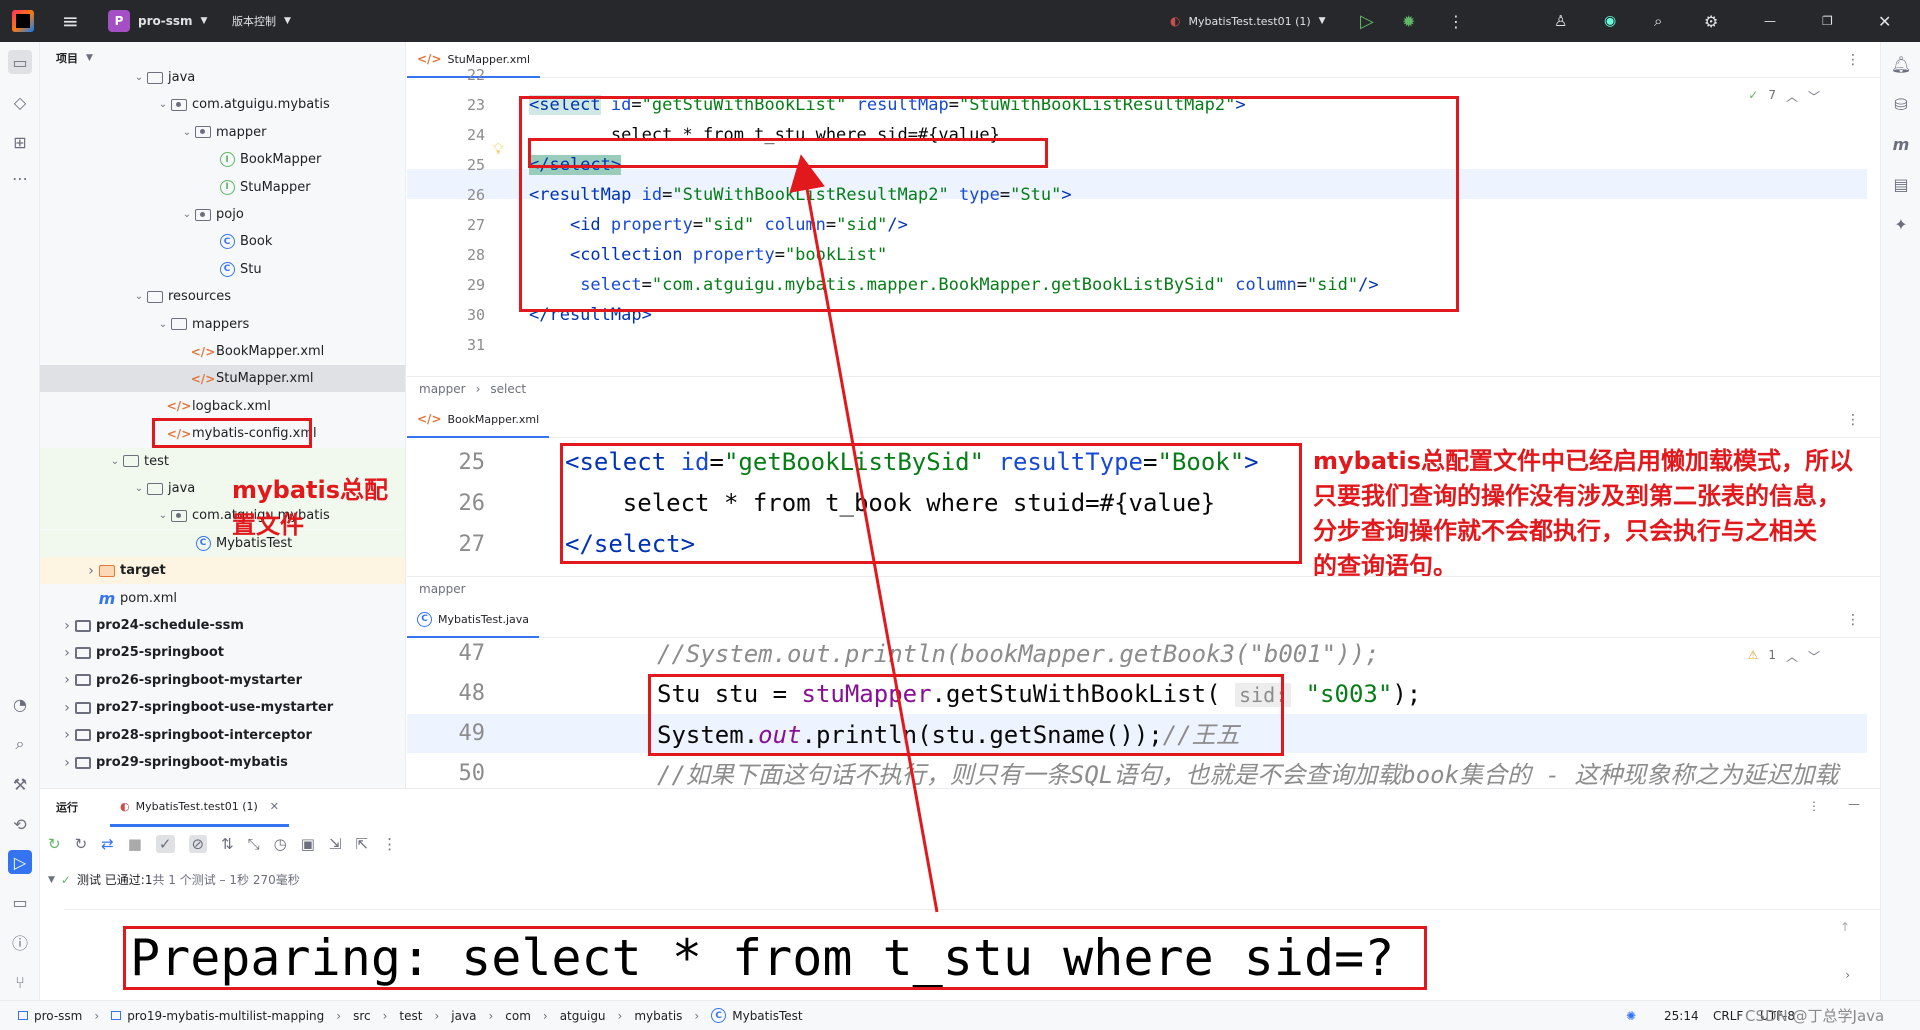  Describe the element at coordinates (1728, 1016) in the screenshot. I see `line-separator: CRLF` at that location.